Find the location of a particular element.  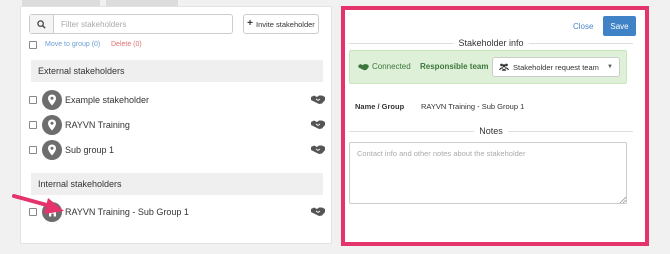

resize-grip-icon is located at coordinates (622, 199).